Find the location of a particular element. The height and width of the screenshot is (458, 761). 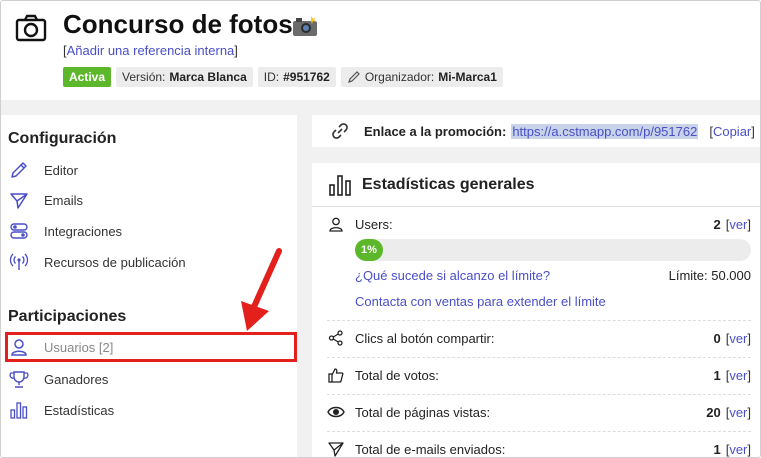

sidebar-item-ganadores: Ganadores is located at coordinates (150, 379).